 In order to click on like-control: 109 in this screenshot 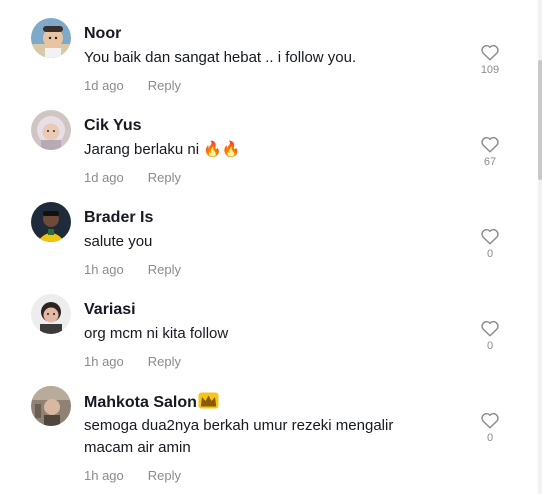, I will do `click(490, 60)`.